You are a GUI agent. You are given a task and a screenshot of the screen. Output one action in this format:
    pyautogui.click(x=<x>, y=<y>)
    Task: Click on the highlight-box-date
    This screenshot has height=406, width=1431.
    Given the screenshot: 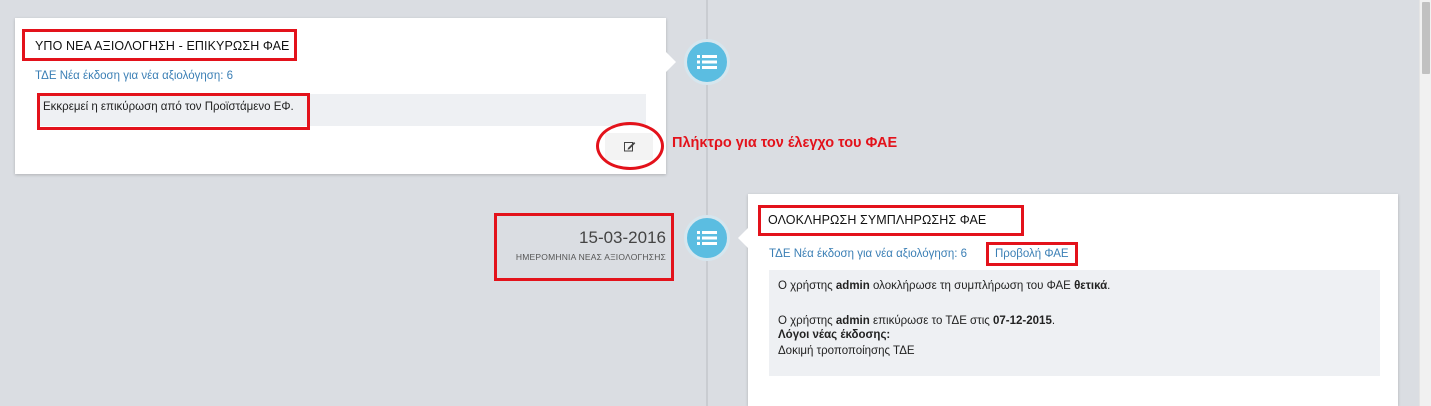 What is the action you would take?
    pyautogui.click(x=584, y=247)
    